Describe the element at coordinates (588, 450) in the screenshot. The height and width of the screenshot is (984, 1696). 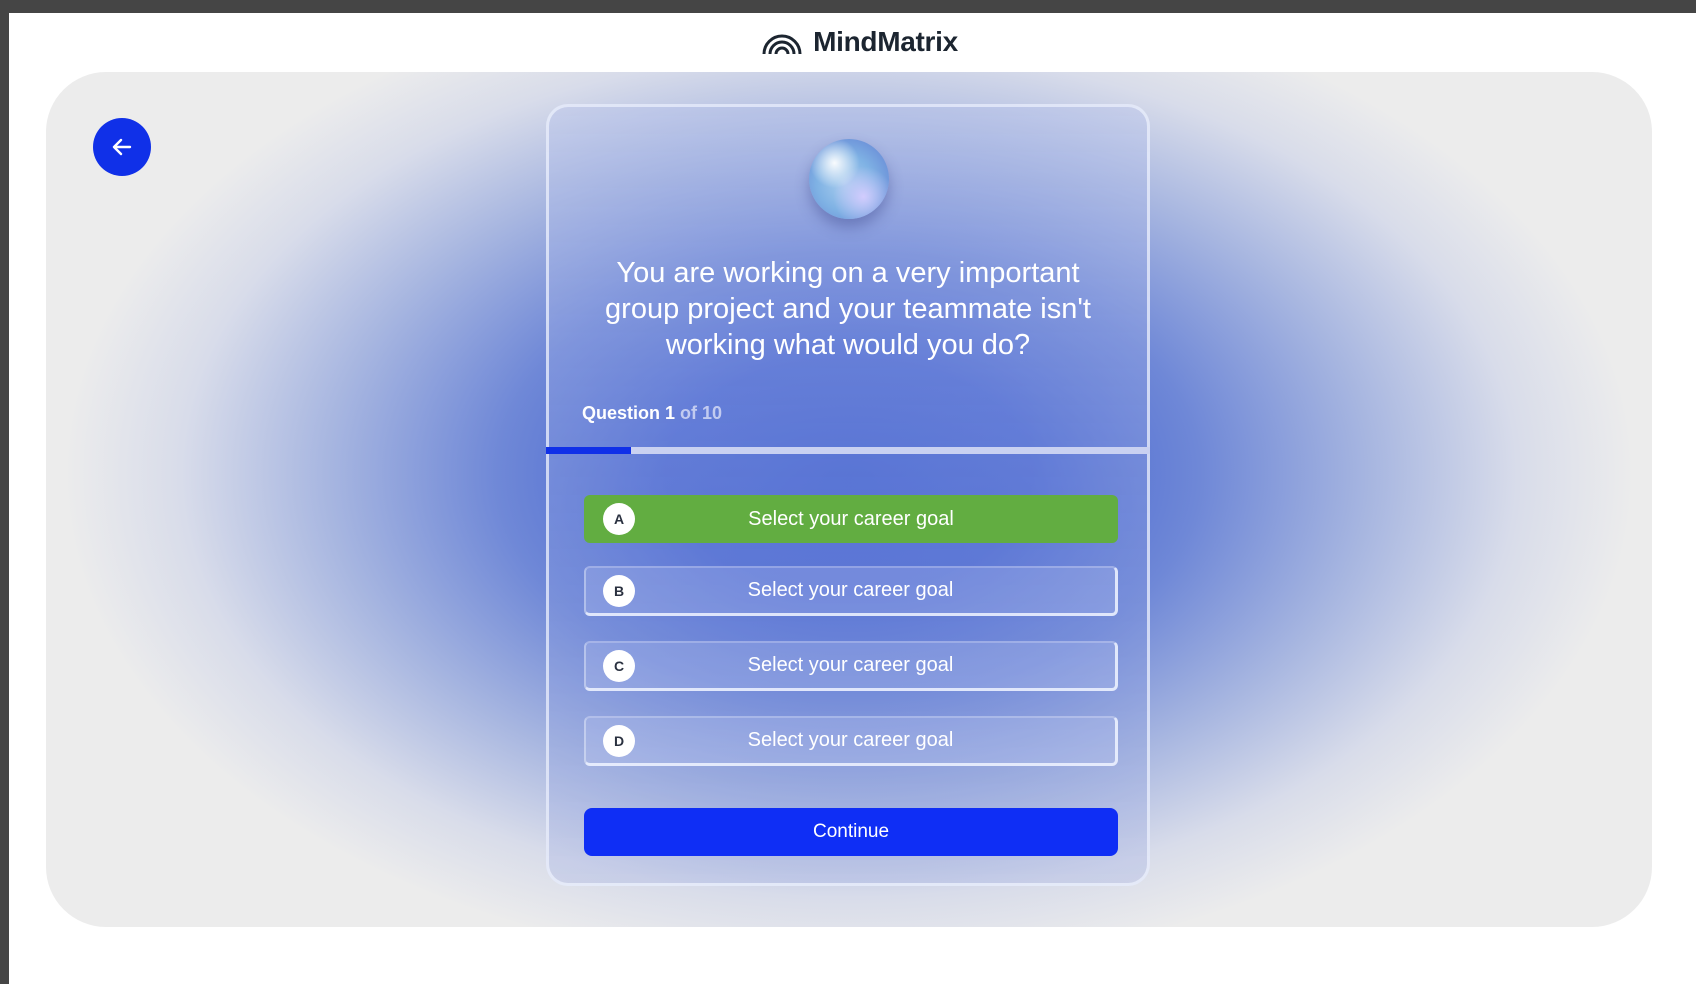
I see `progress-bar-fill` at that location.